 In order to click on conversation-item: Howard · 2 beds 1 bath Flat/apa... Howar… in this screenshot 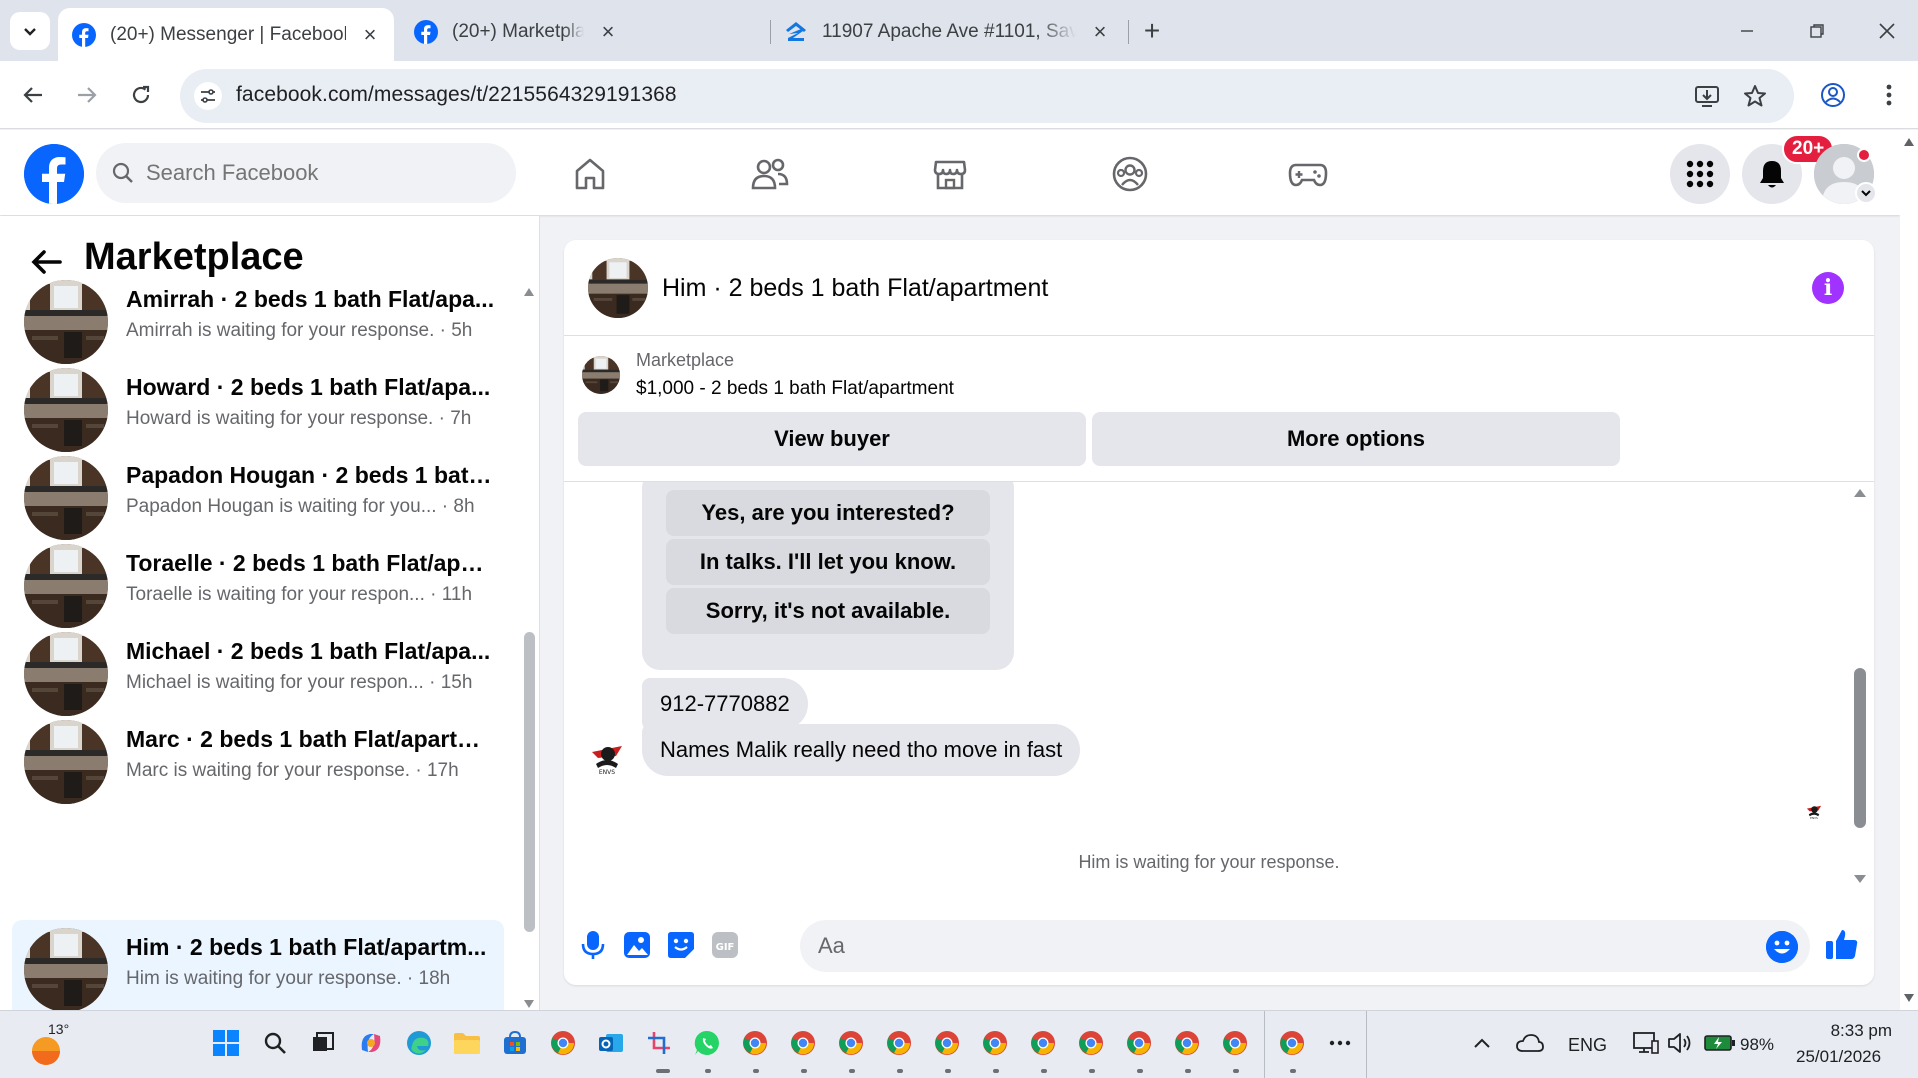, I will do `click(258, 410)`.